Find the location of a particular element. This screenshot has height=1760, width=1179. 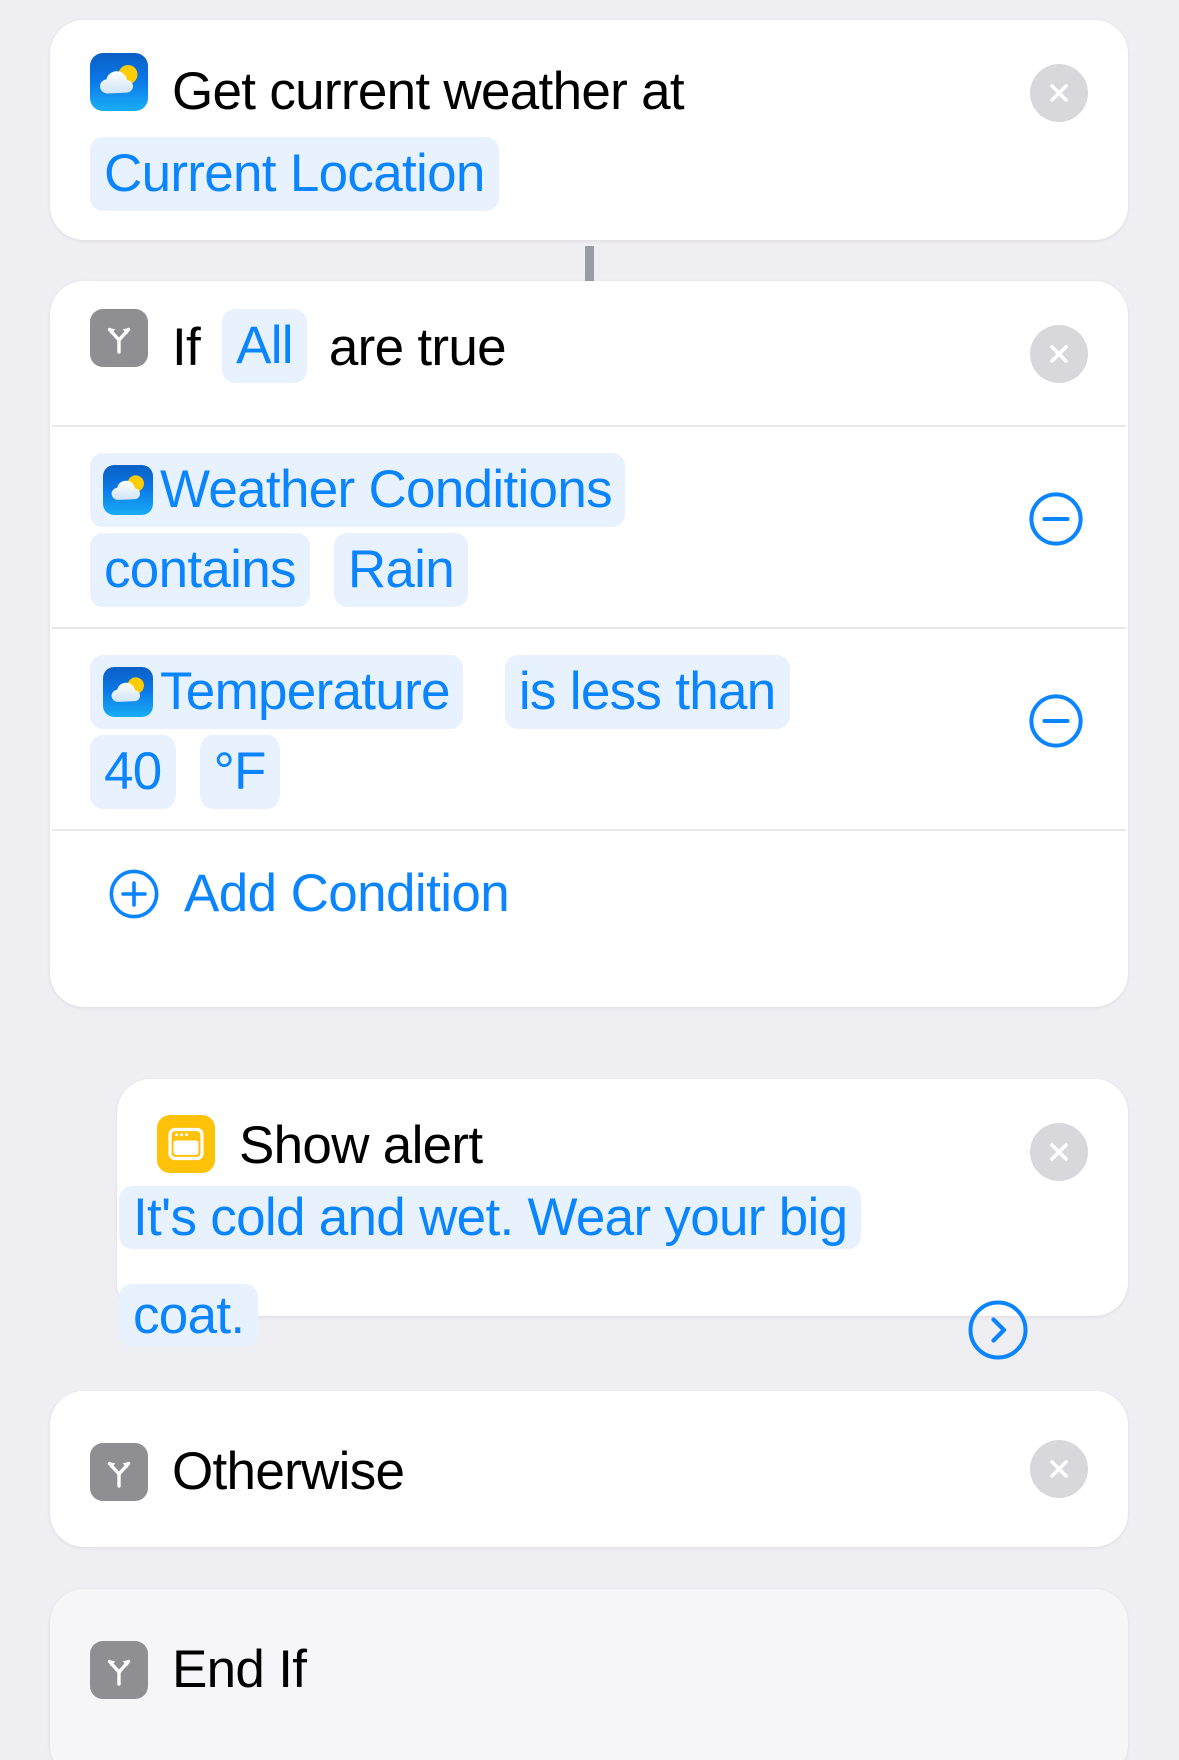

chevron-right-circle-icon is located at coordinates (998, 1330).